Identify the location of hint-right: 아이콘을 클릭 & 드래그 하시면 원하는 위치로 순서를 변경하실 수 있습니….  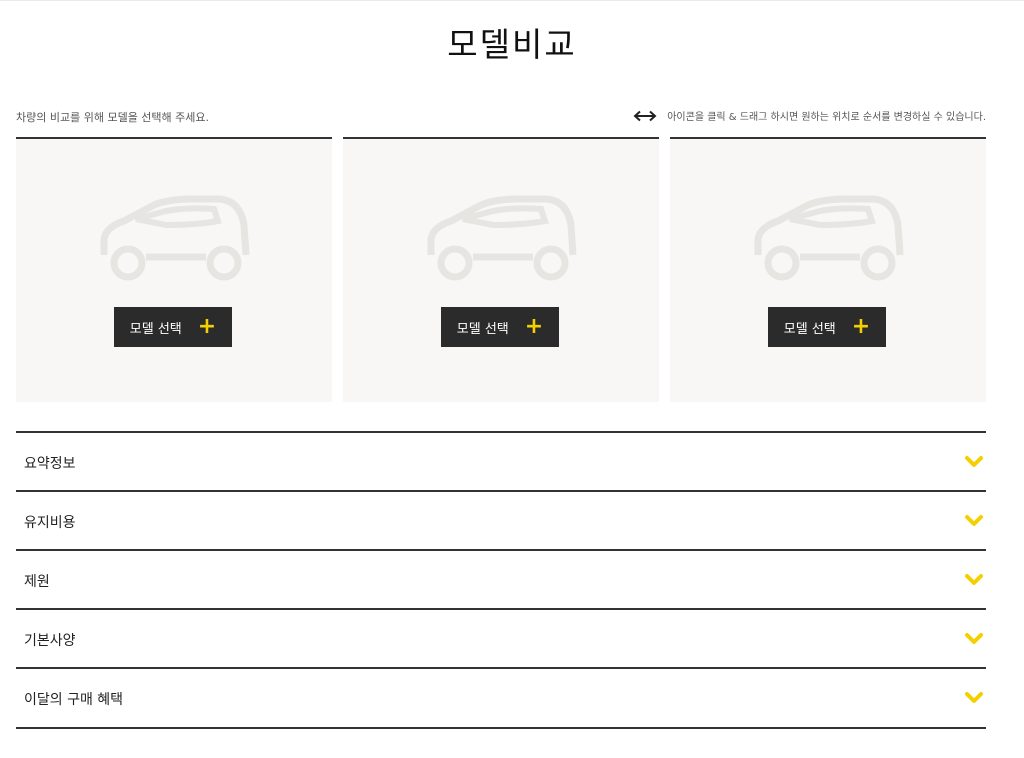
(809, 115).